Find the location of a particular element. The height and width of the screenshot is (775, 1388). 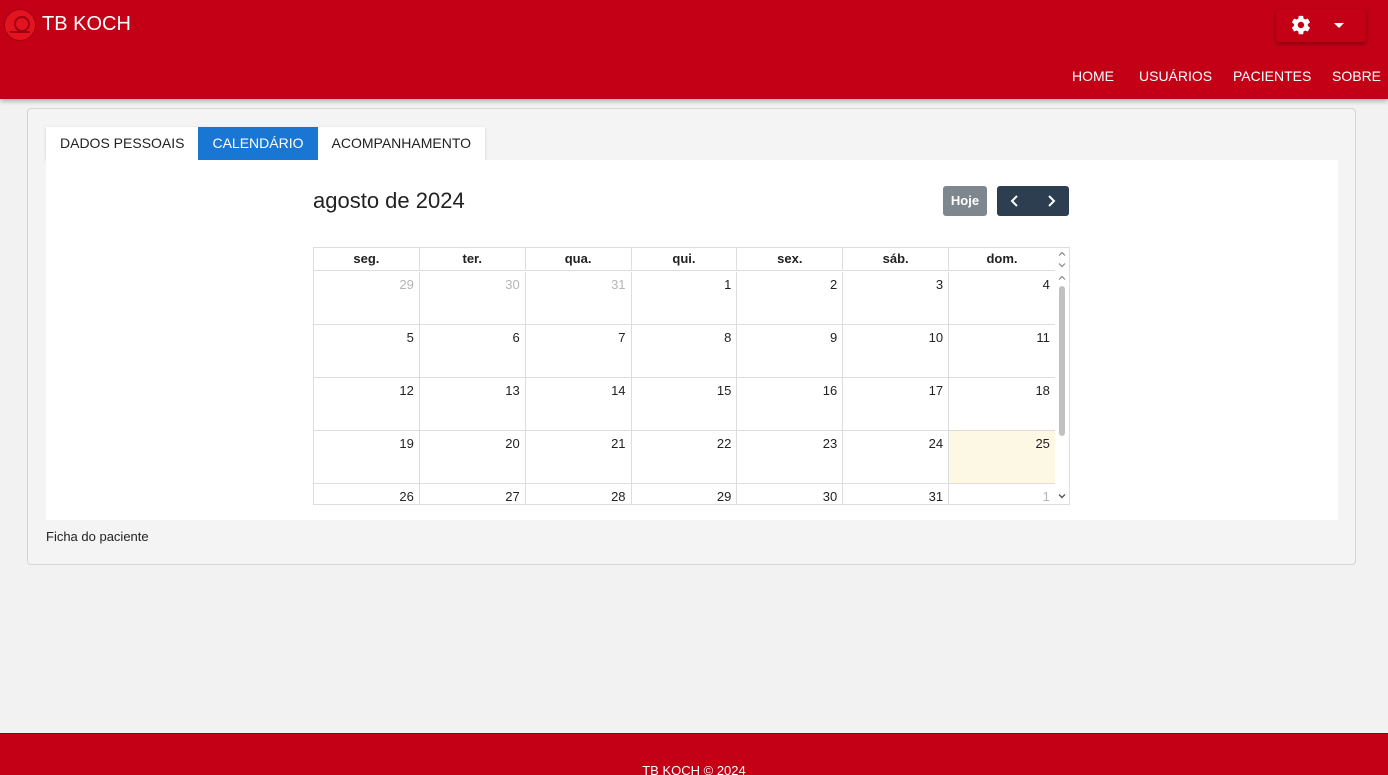

calendar-day: 28 is located at coordinates (579, 494).